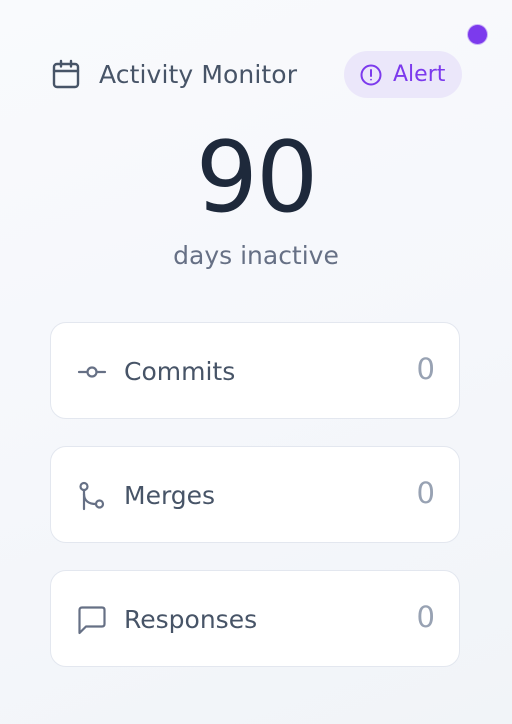 This screenshot has height=724, width=512. I want to click on alert-badge: Alert, so click(403, 74).